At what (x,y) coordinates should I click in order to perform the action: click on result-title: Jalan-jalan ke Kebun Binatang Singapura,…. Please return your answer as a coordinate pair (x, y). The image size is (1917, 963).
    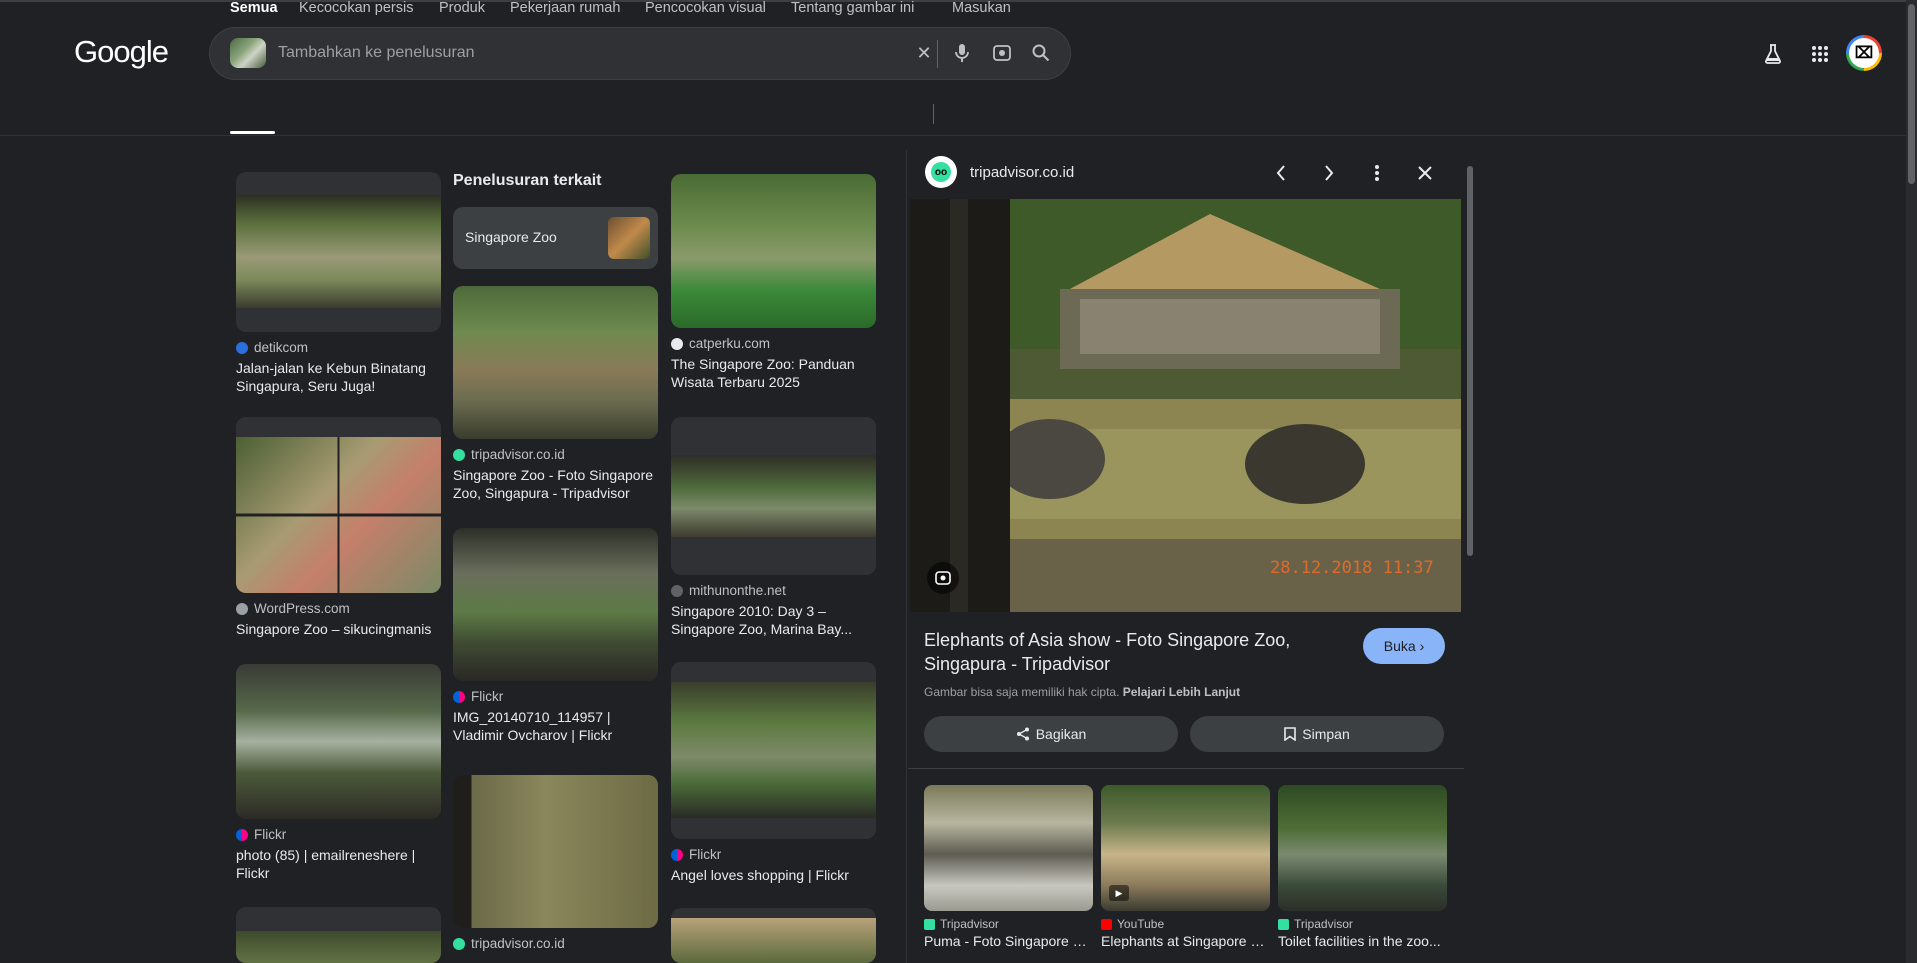
    Looking at the image, I should click on (338, 377).